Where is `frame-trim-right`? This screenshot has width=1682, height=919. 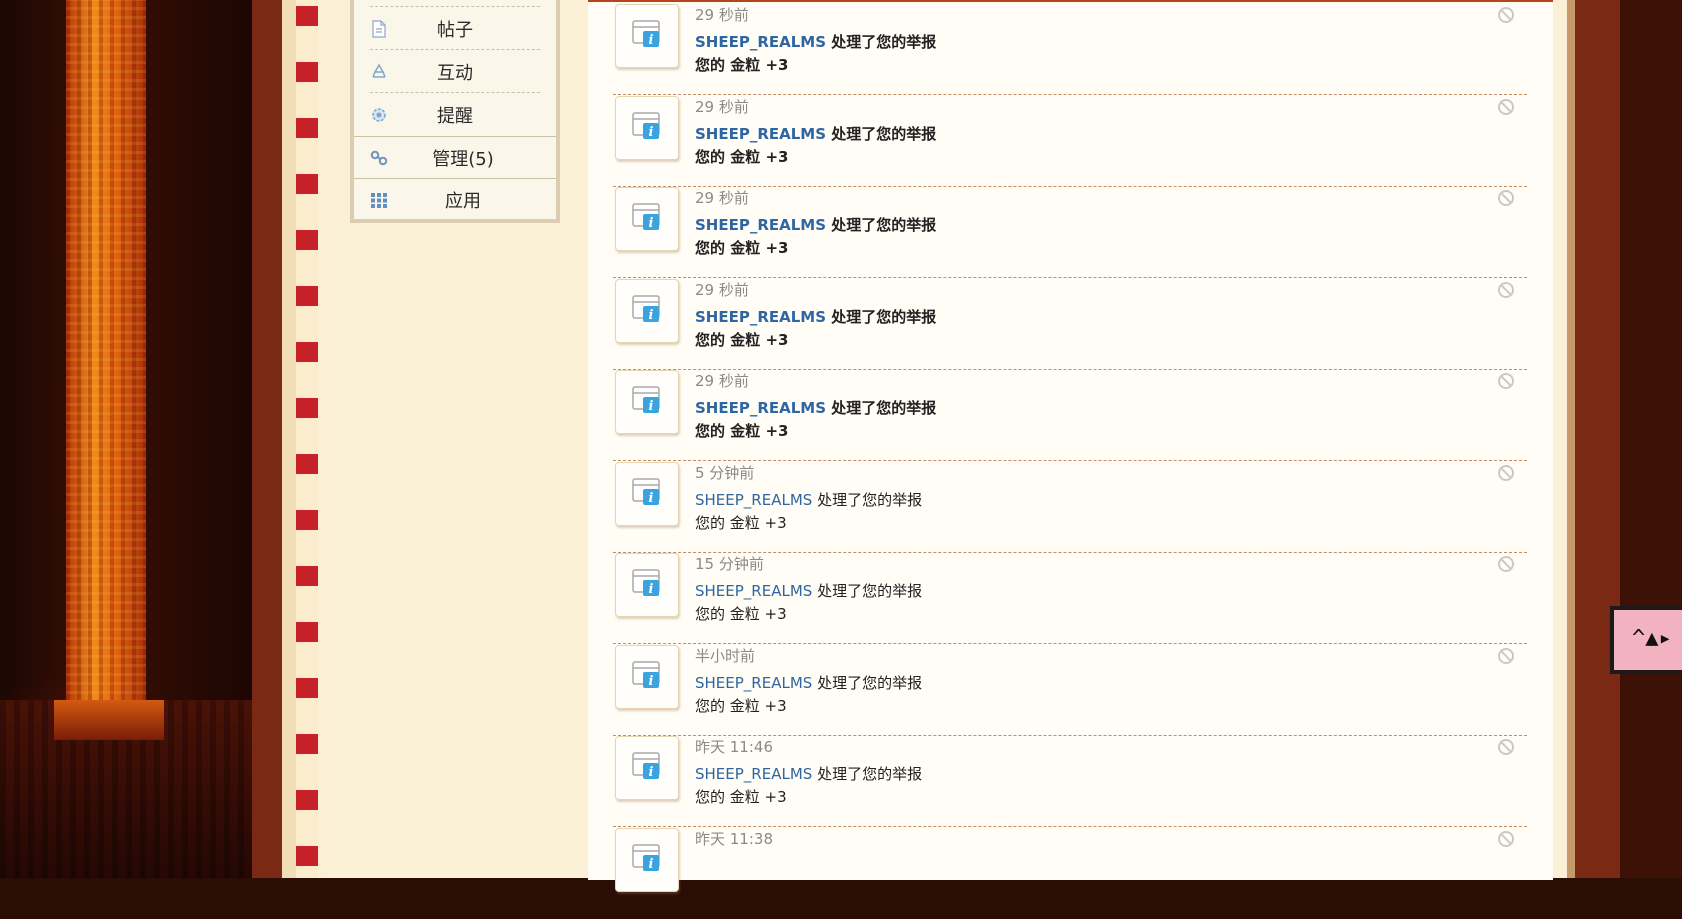
frame-trim-right is located at coordinates (1560, 439).